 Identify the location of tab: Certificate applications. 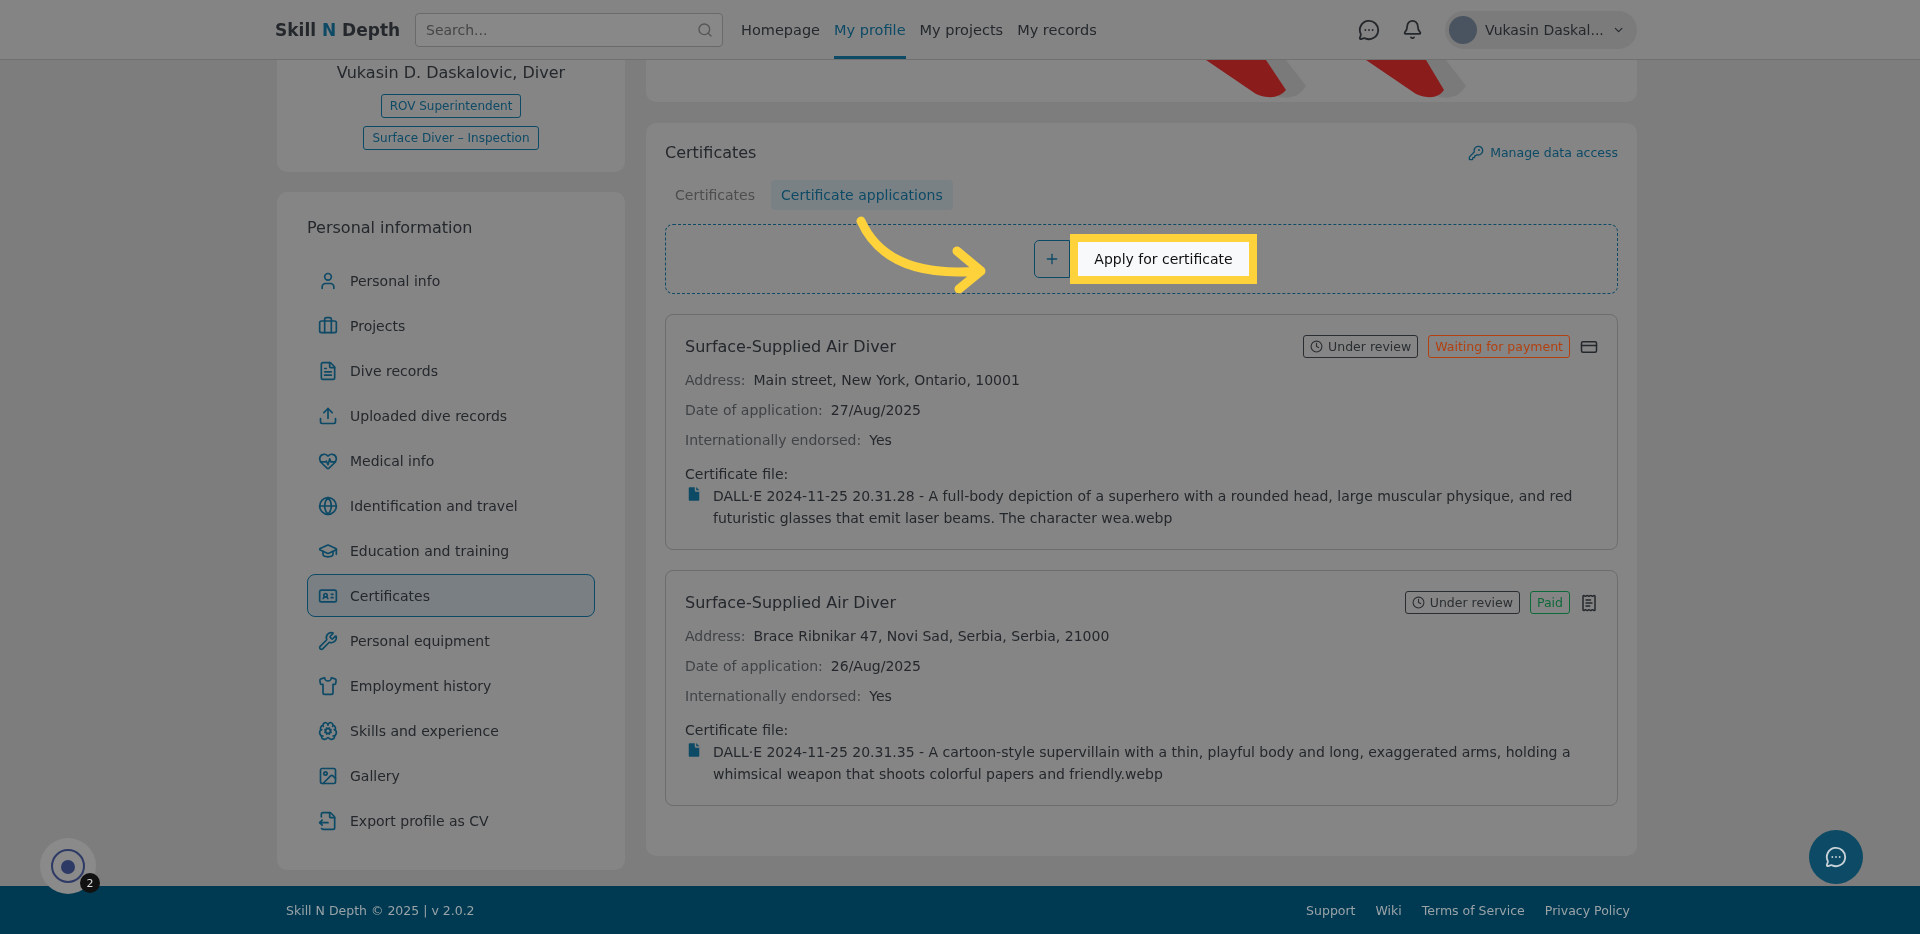
(862, 195).